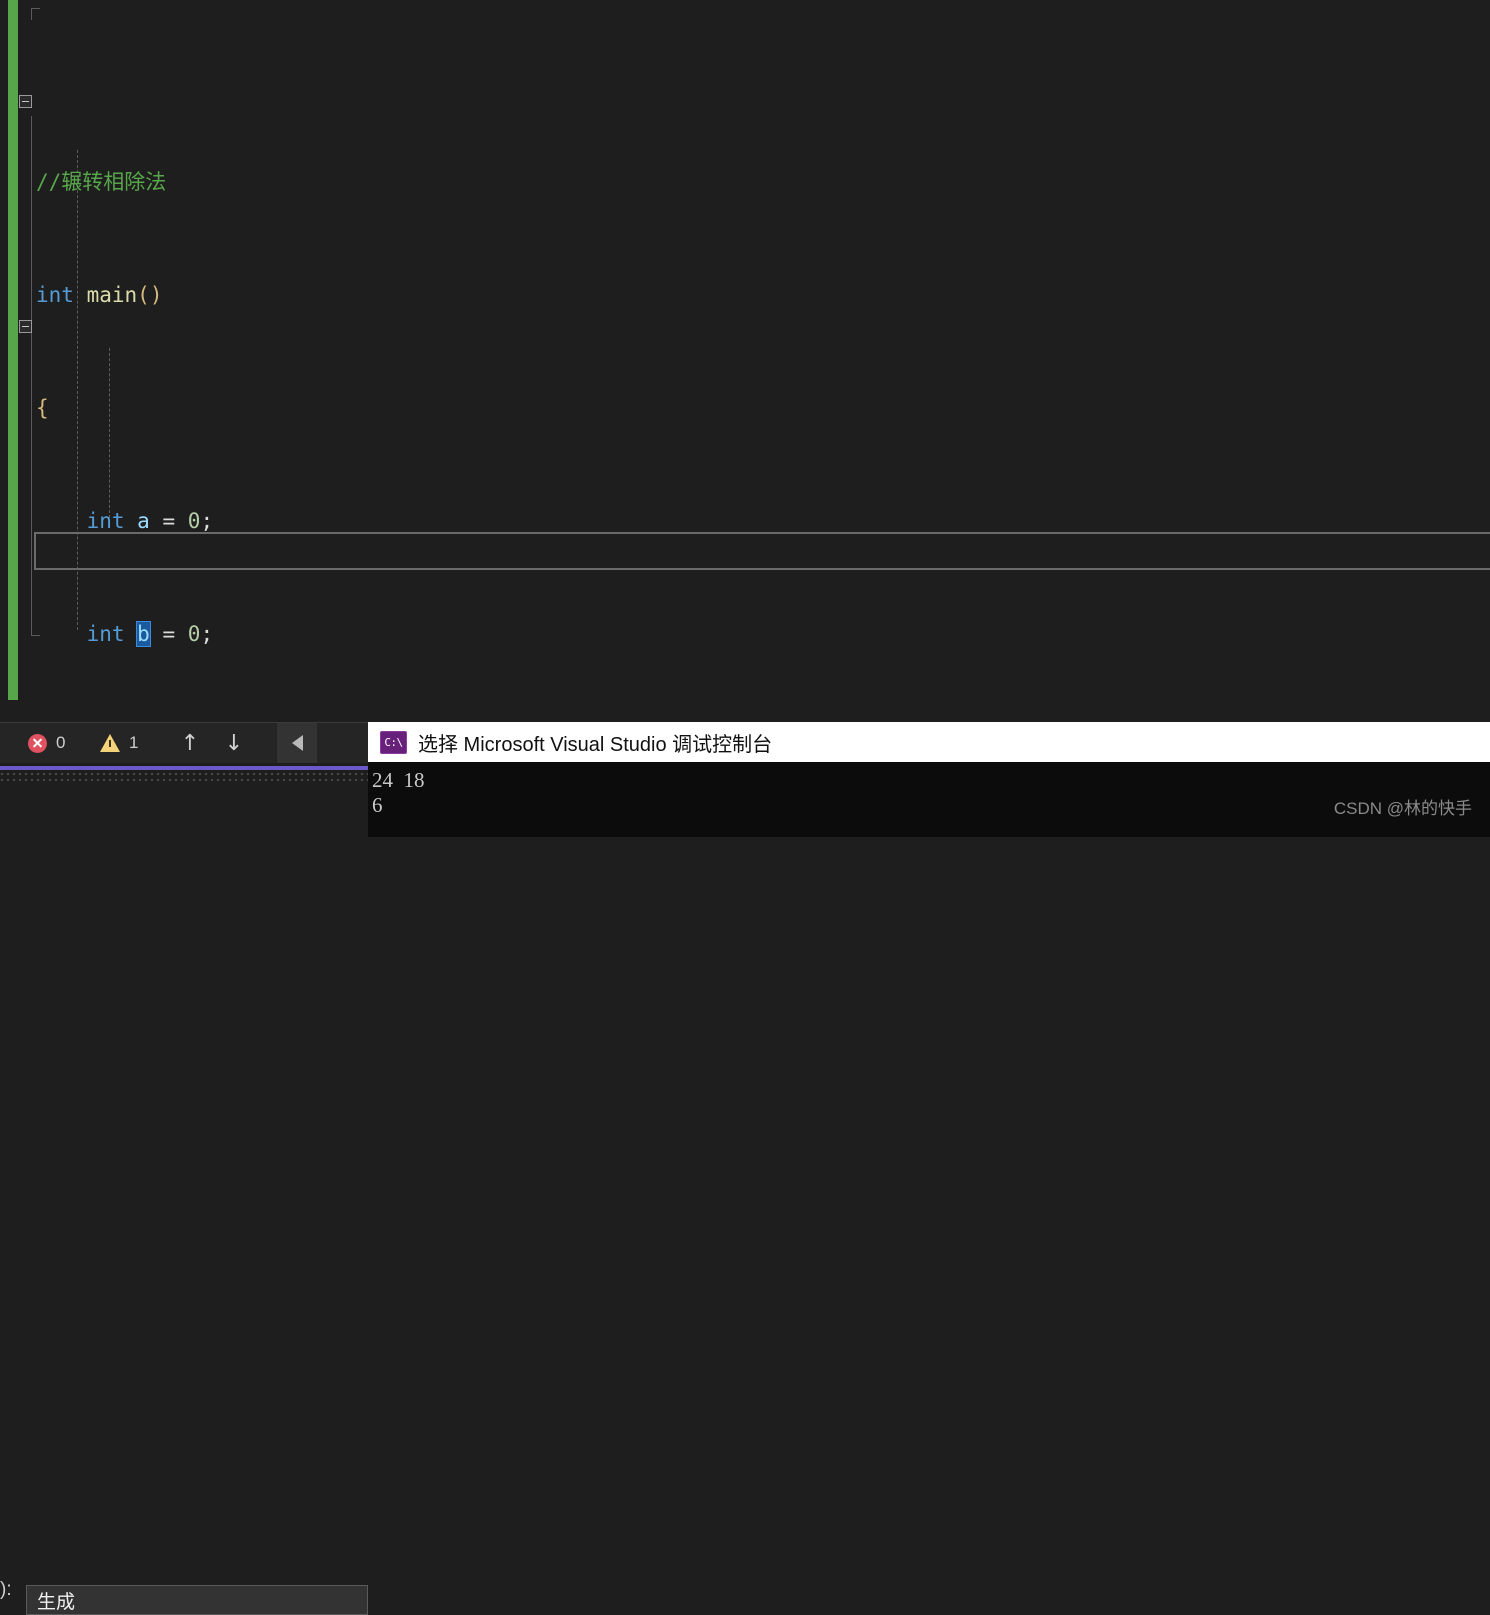 This screenshot has height=1615, width=1490. Describe the element at coordinates (101, 182) in the screenshot. I see `code-token-comment: //辗转相除法` at that location.